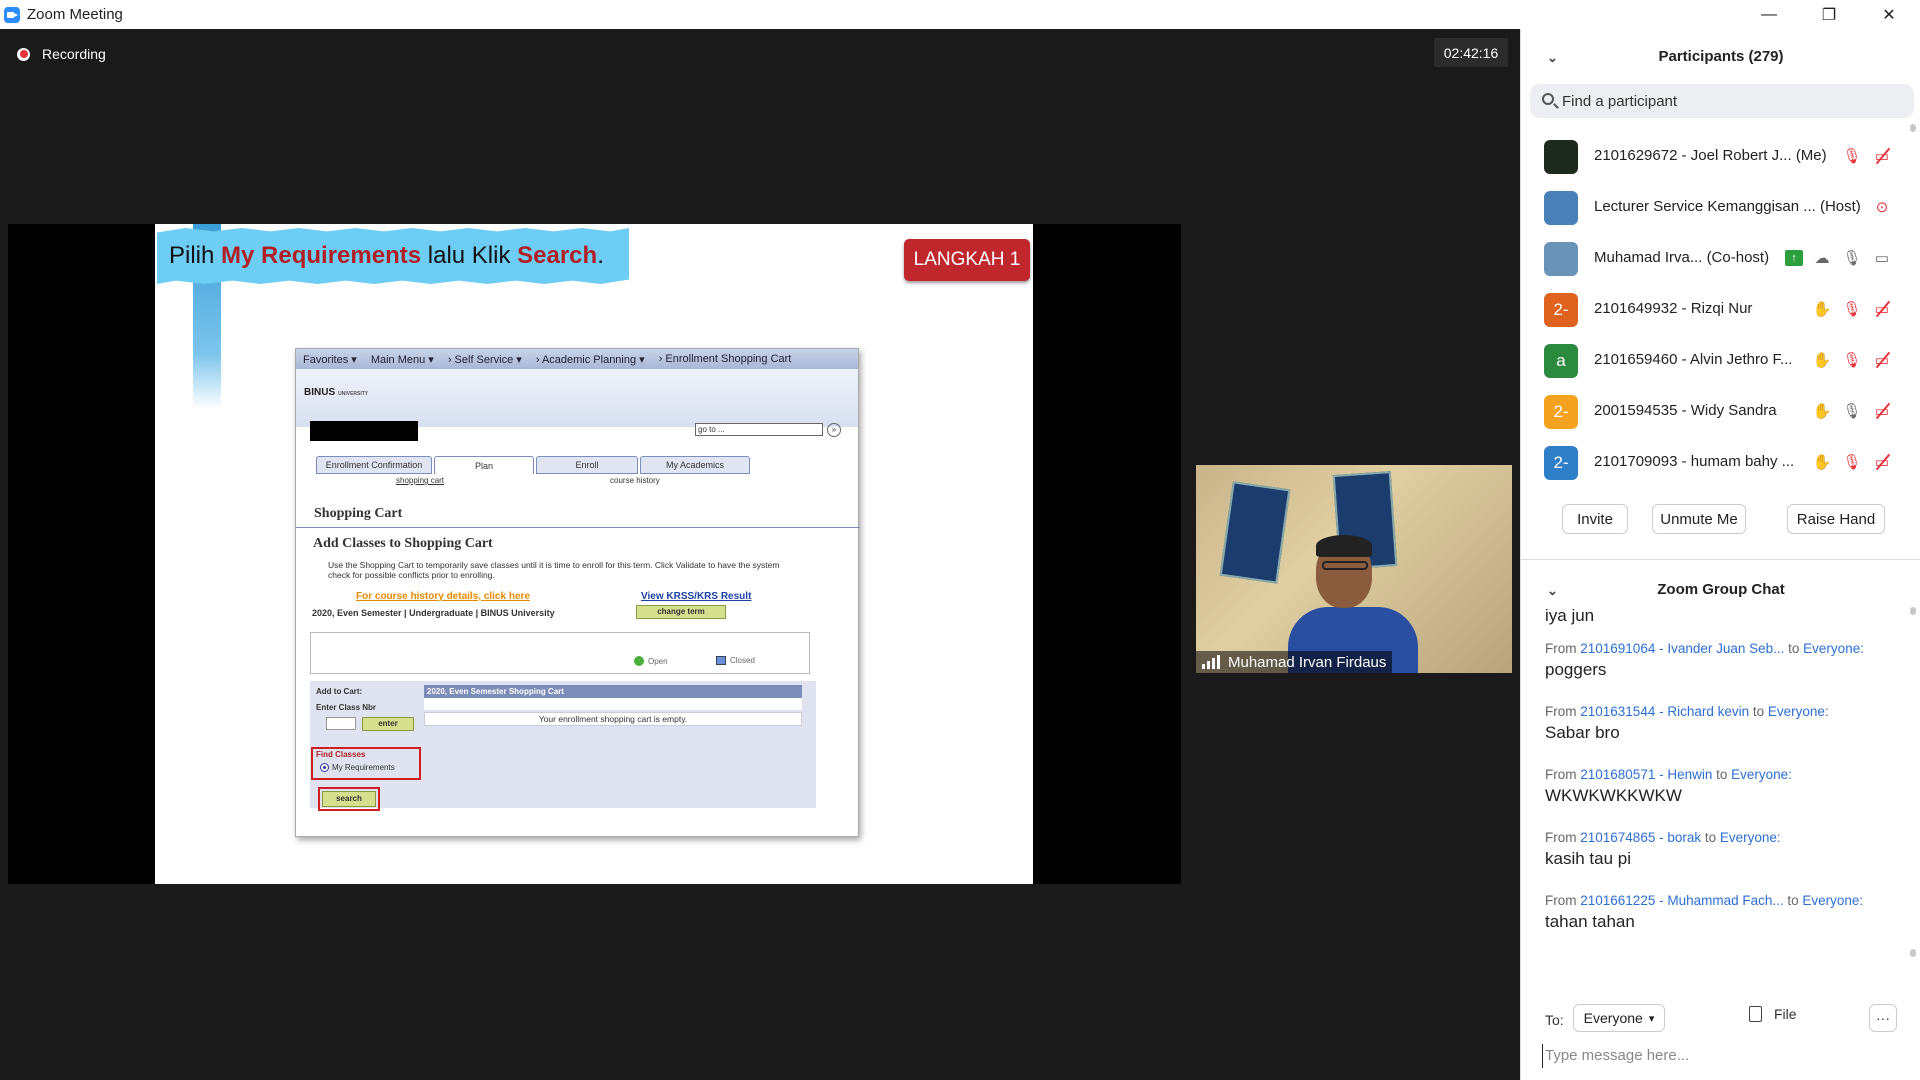  What do you see at coordinates (1852, 462) in the screenshot?
I see `mic-muted-icon: 🎙` at bounding box center [1852, 462].